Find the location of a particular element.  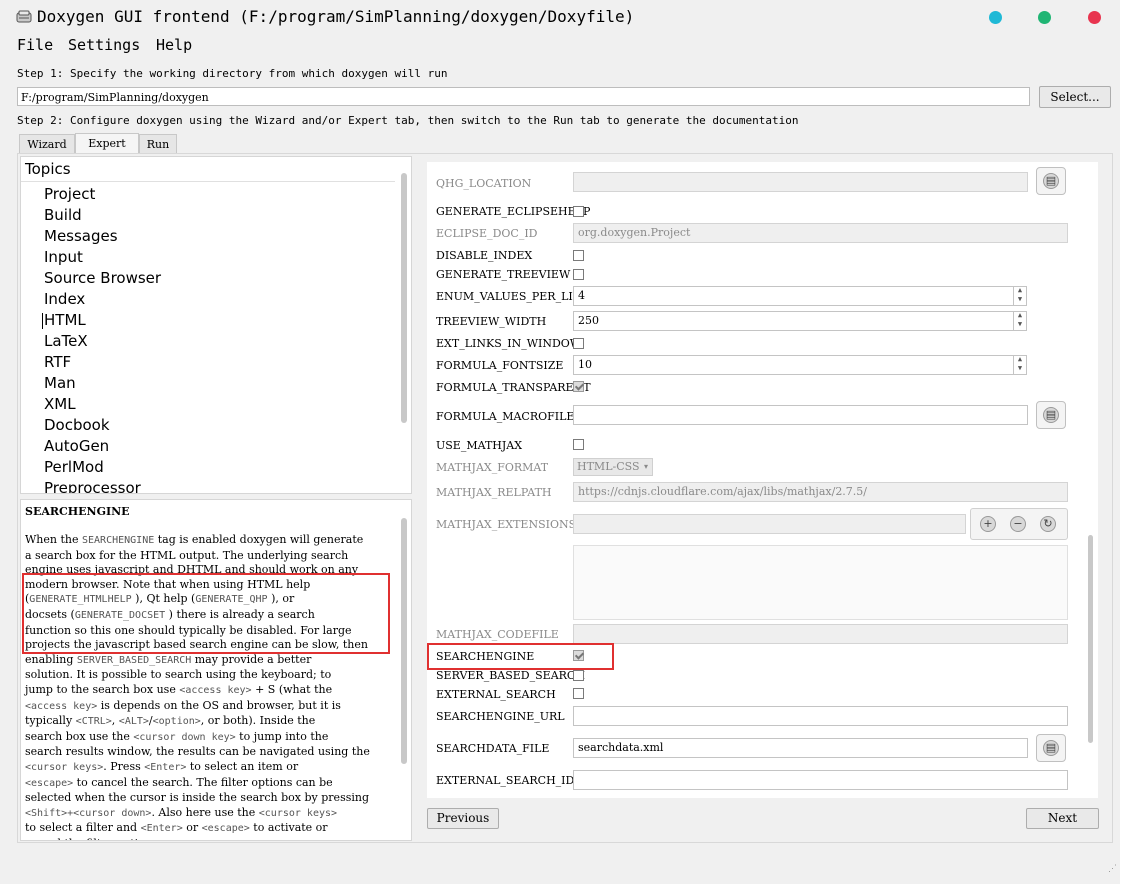

help-line: cancel the filter option. is located at coordinates (211, 838).